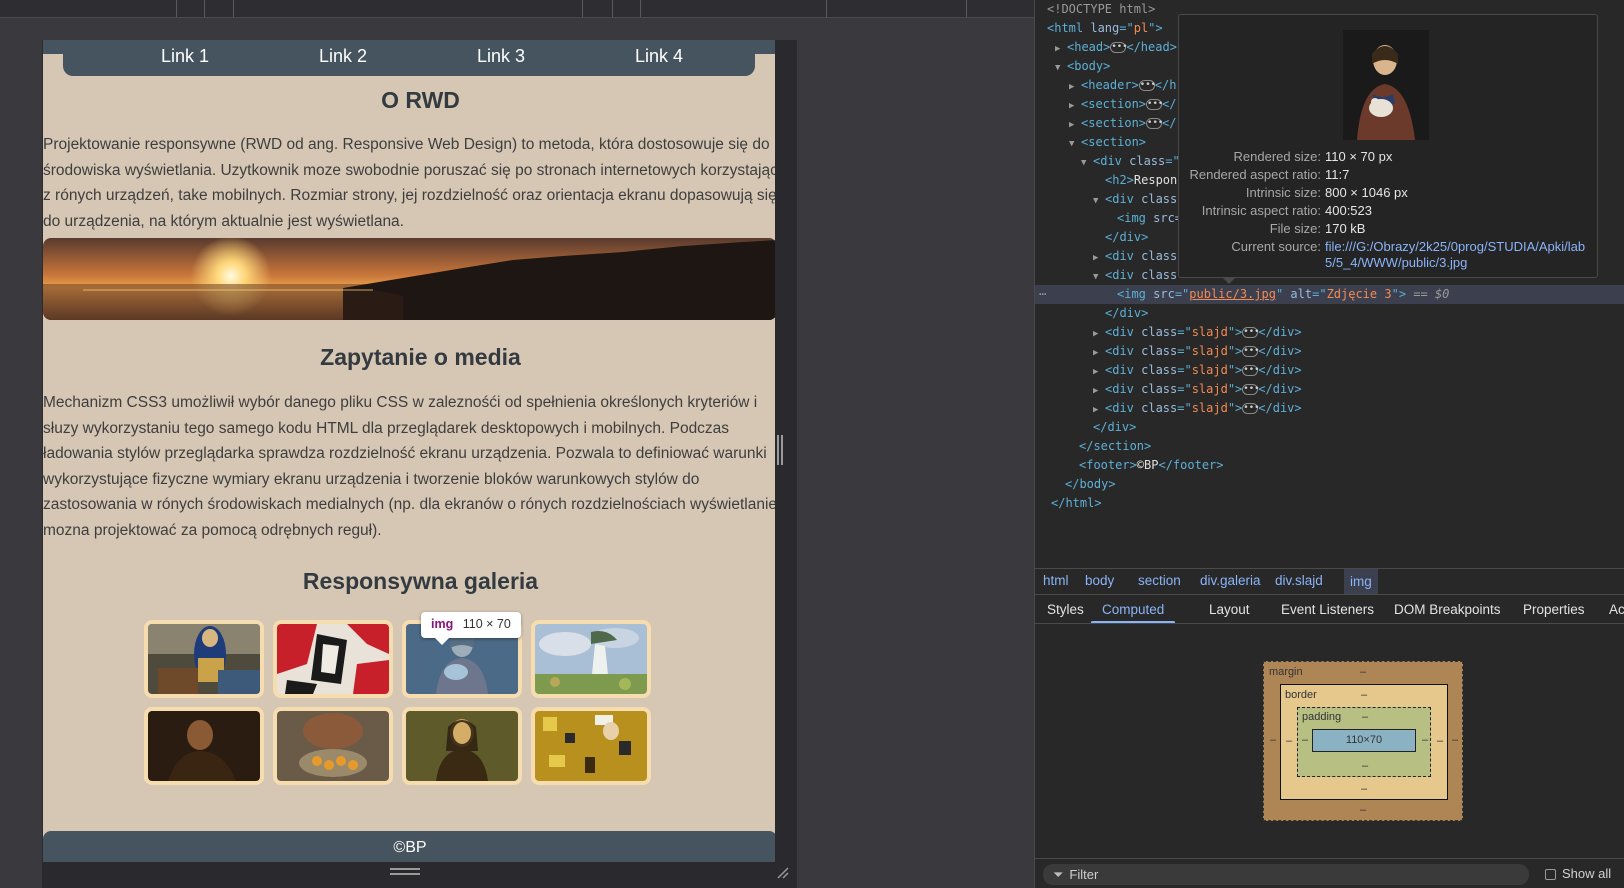 The width and height of the screenshot is (1624, 888). What do you see at coordinates (1361, 581) in the screenshot?
I see `breadcrumb-img: img` at bounding box center [1361, 581].